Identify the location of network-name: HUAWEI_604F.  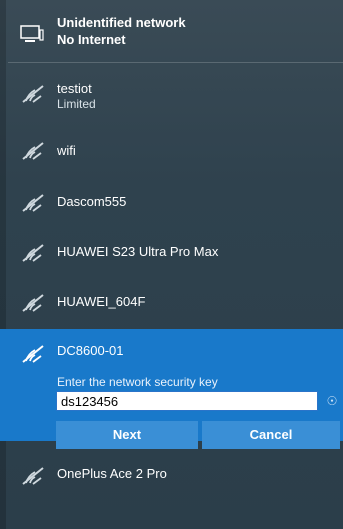
(101, 301).